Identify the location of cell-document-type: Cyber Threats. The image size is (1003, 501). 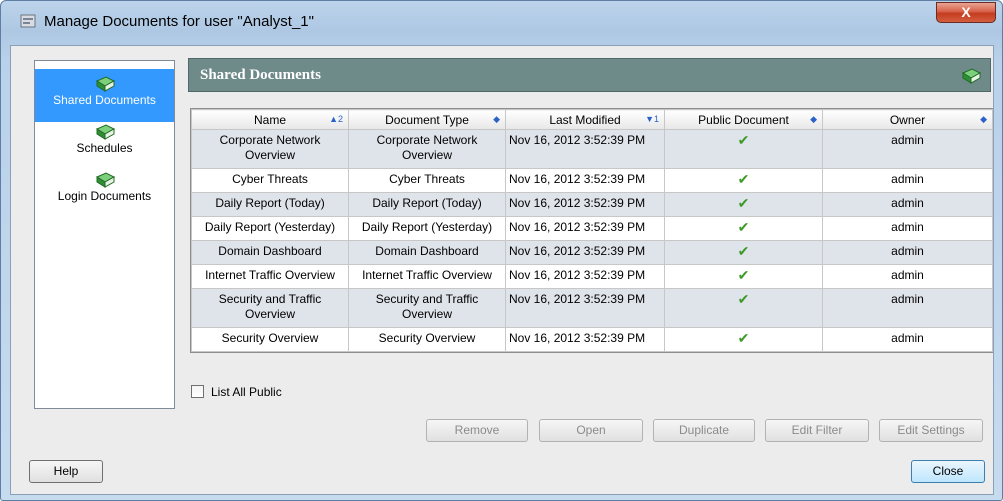
(427, 180).